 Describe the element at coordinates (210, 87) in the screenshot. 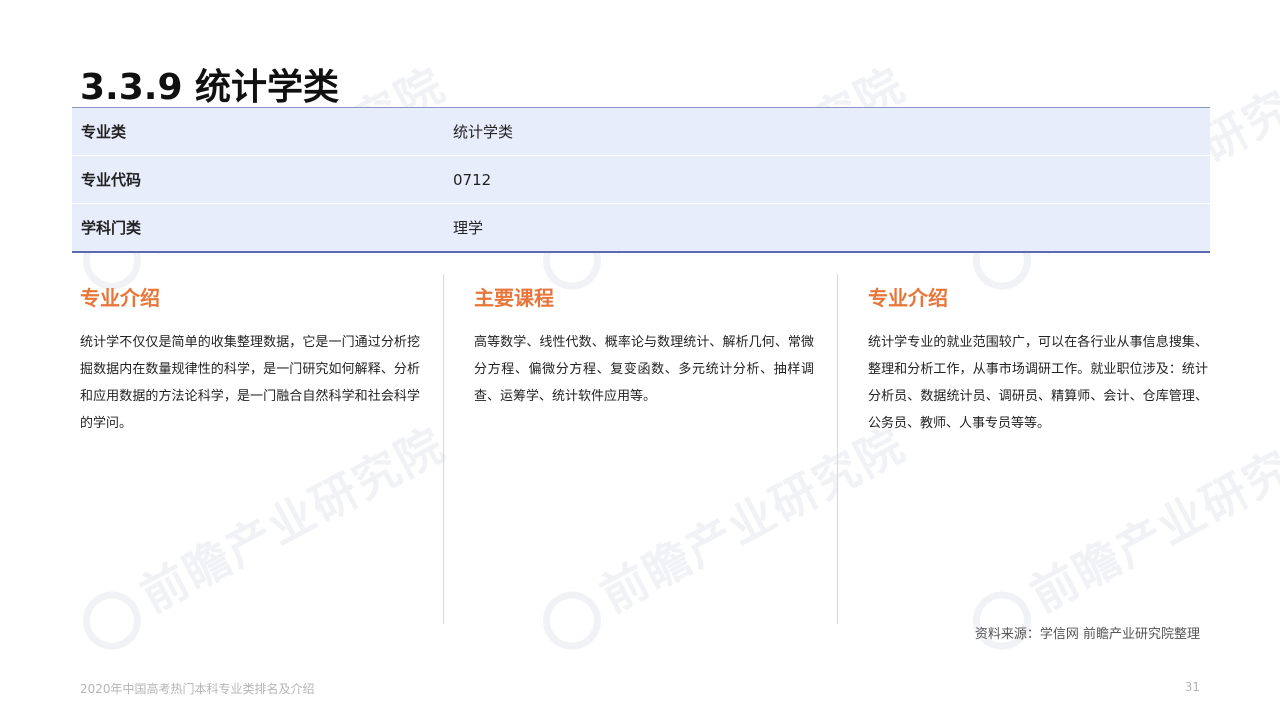

I see `page-title: 3.3.9 统计学类` at that location.